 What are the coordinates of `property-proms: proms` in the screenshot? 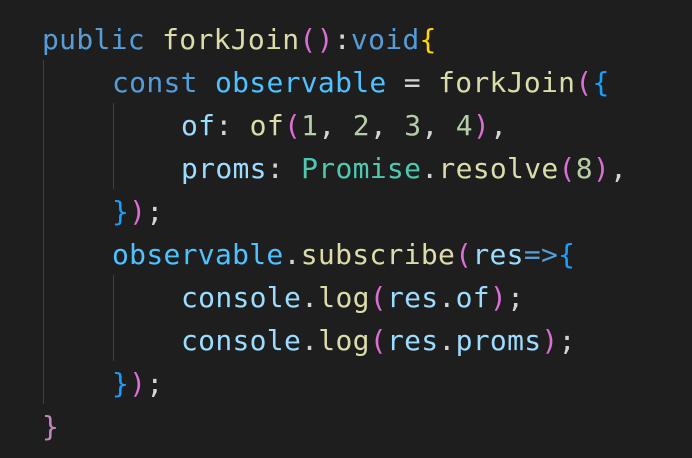 It's located at (498, 340).